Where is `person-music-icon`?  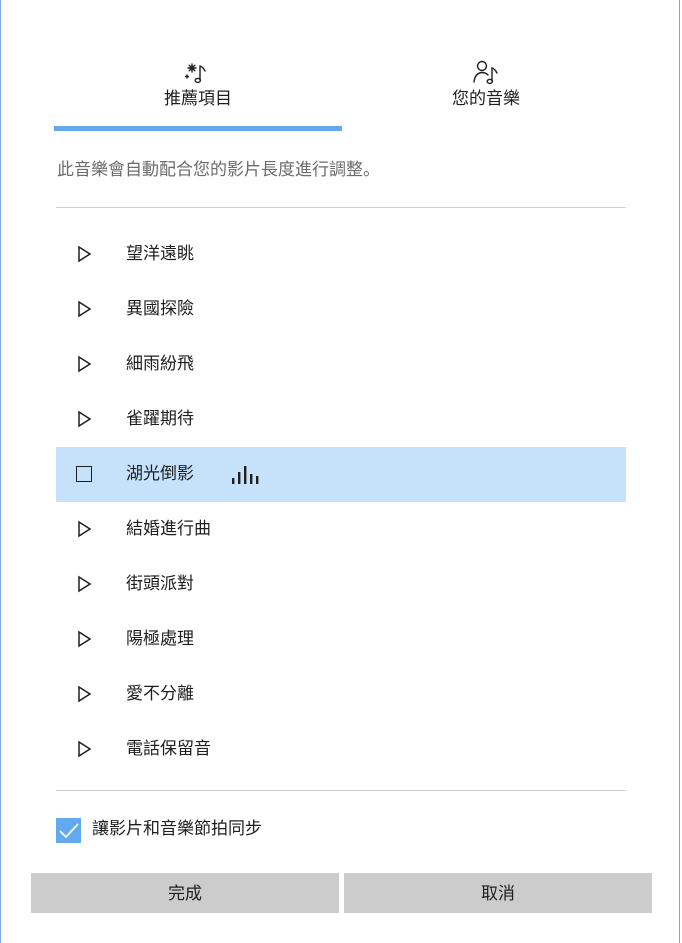
person-music-icon is located at coordinates (485, 72).